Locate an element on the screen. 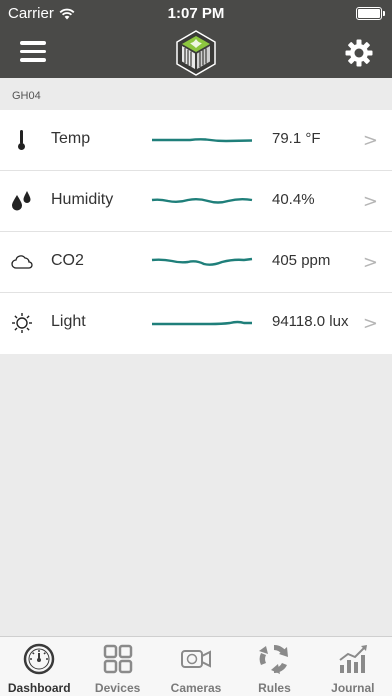 This screenshot has height=696, width=392. water-drops-icon is located at coordinates (21, 201).